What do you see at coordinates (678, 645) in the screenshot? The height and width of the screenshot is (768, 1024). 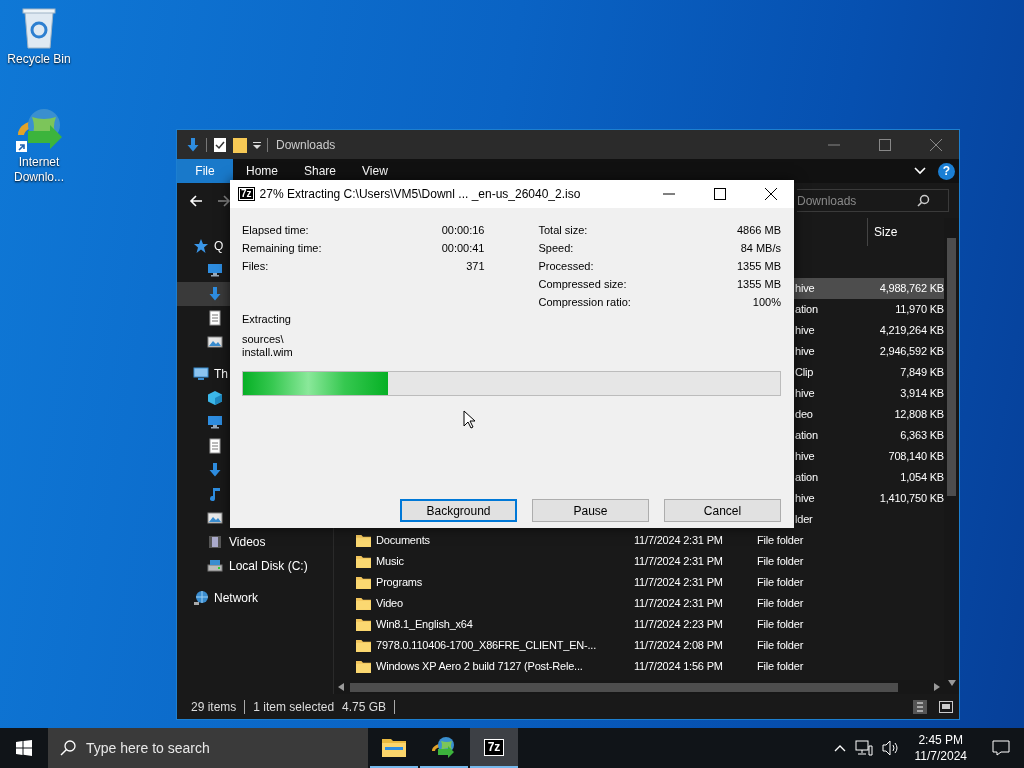 I see `date-modified: 11/7/2024 2:08 PM` at bounding box center [678, 645].